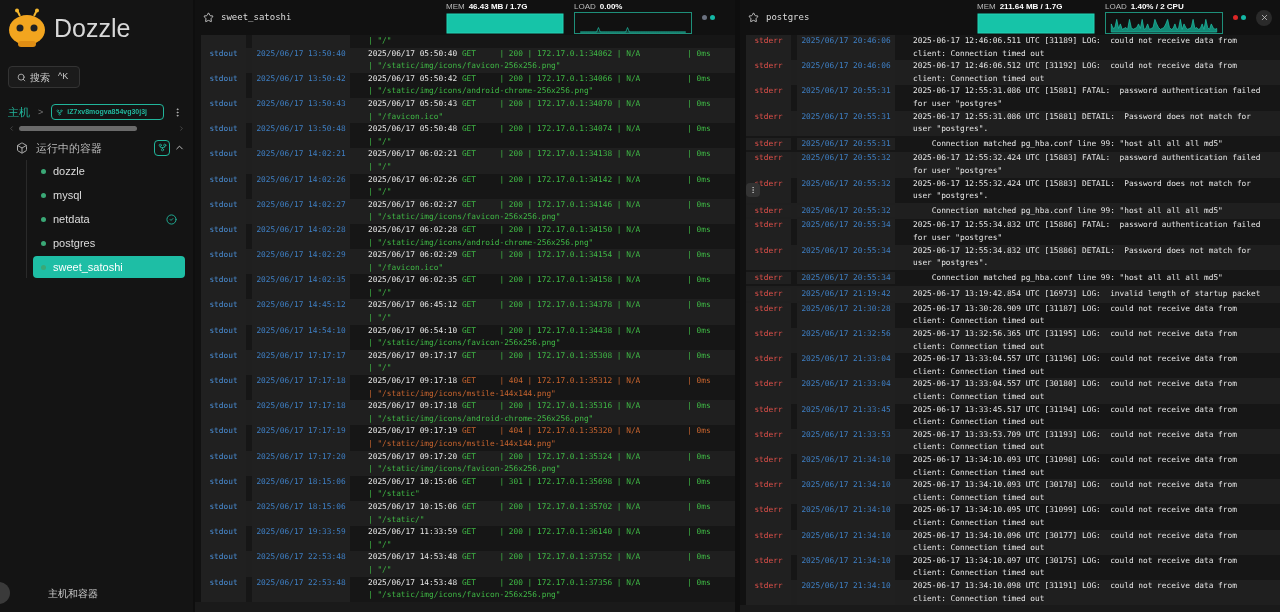  What do you see at coordinates (22, 147) in the screenshot?
I see `cube-icon` at bounding box center [22, 147].